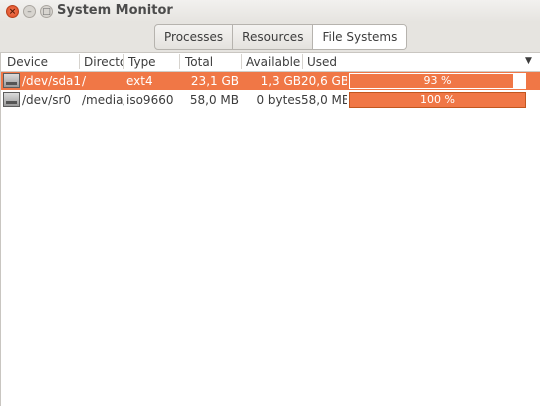  I want to click on usage-bar: 100 %, so click(437, 100).